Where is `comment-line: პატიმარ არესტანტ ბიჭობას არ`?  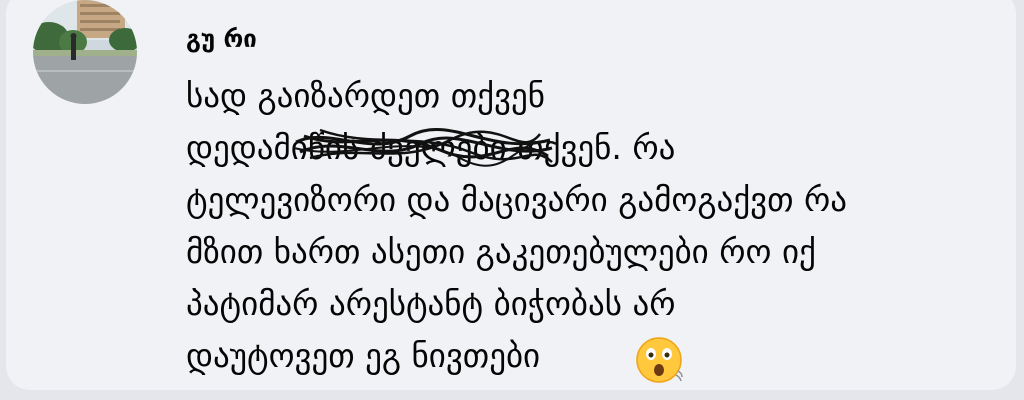
comment-line: პატიმარ არესტანტ ბიჭობას არ is located at coordinates (431, 303).